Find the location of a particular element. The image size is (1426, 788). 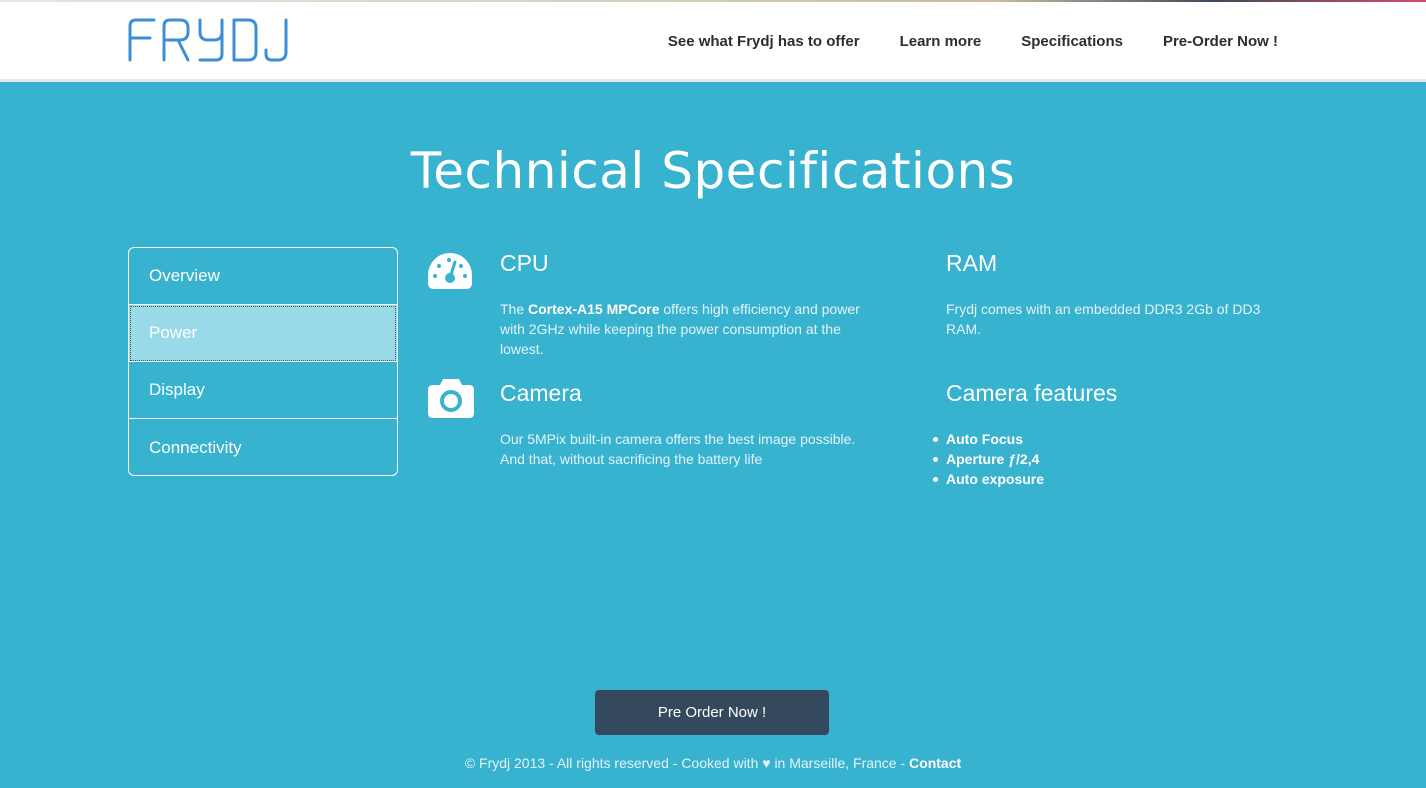

camera-features-list: Auto Focus Aperture ƒ/2,4 Auto exposure is located at coordinates (1109, 459).